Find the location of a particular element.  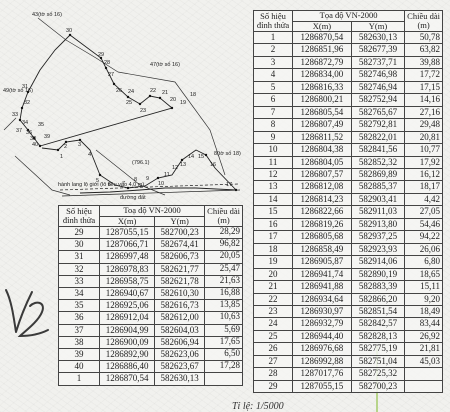

cell-vertex-id: 14 is located at coordinates (273, 199).